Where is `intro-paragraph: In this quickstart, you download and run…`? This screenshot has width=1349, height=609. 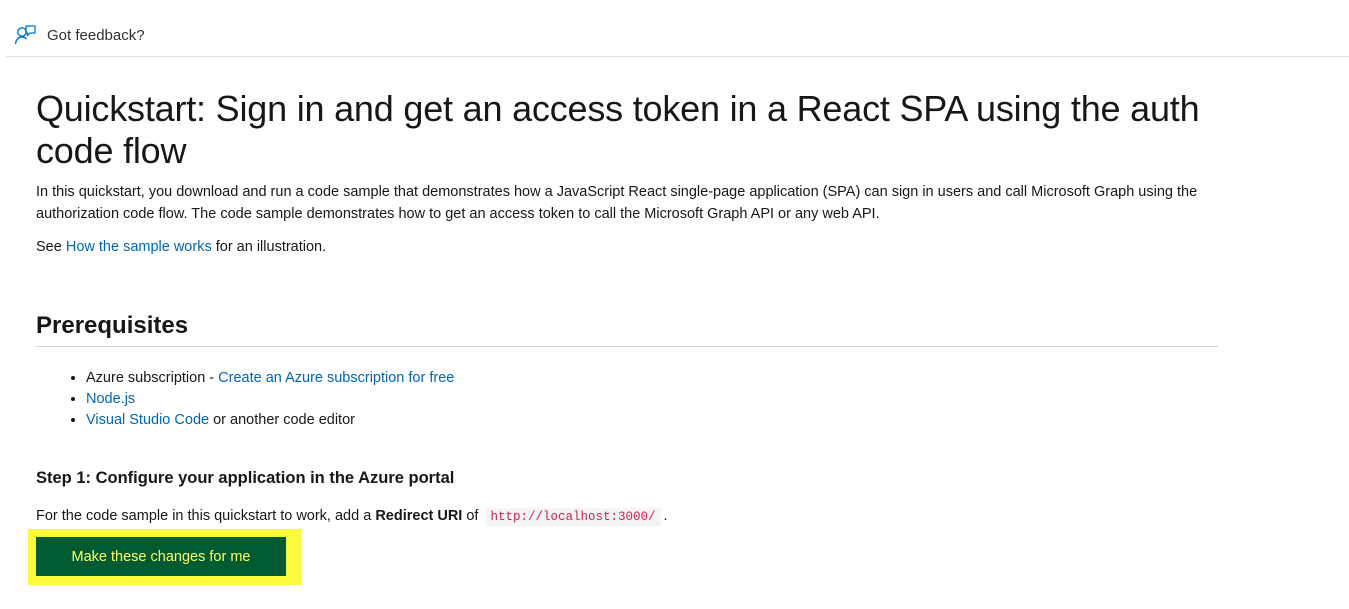
intro-paragraph: In this quickstart, you download and run… is located at coordinates (617, 203).